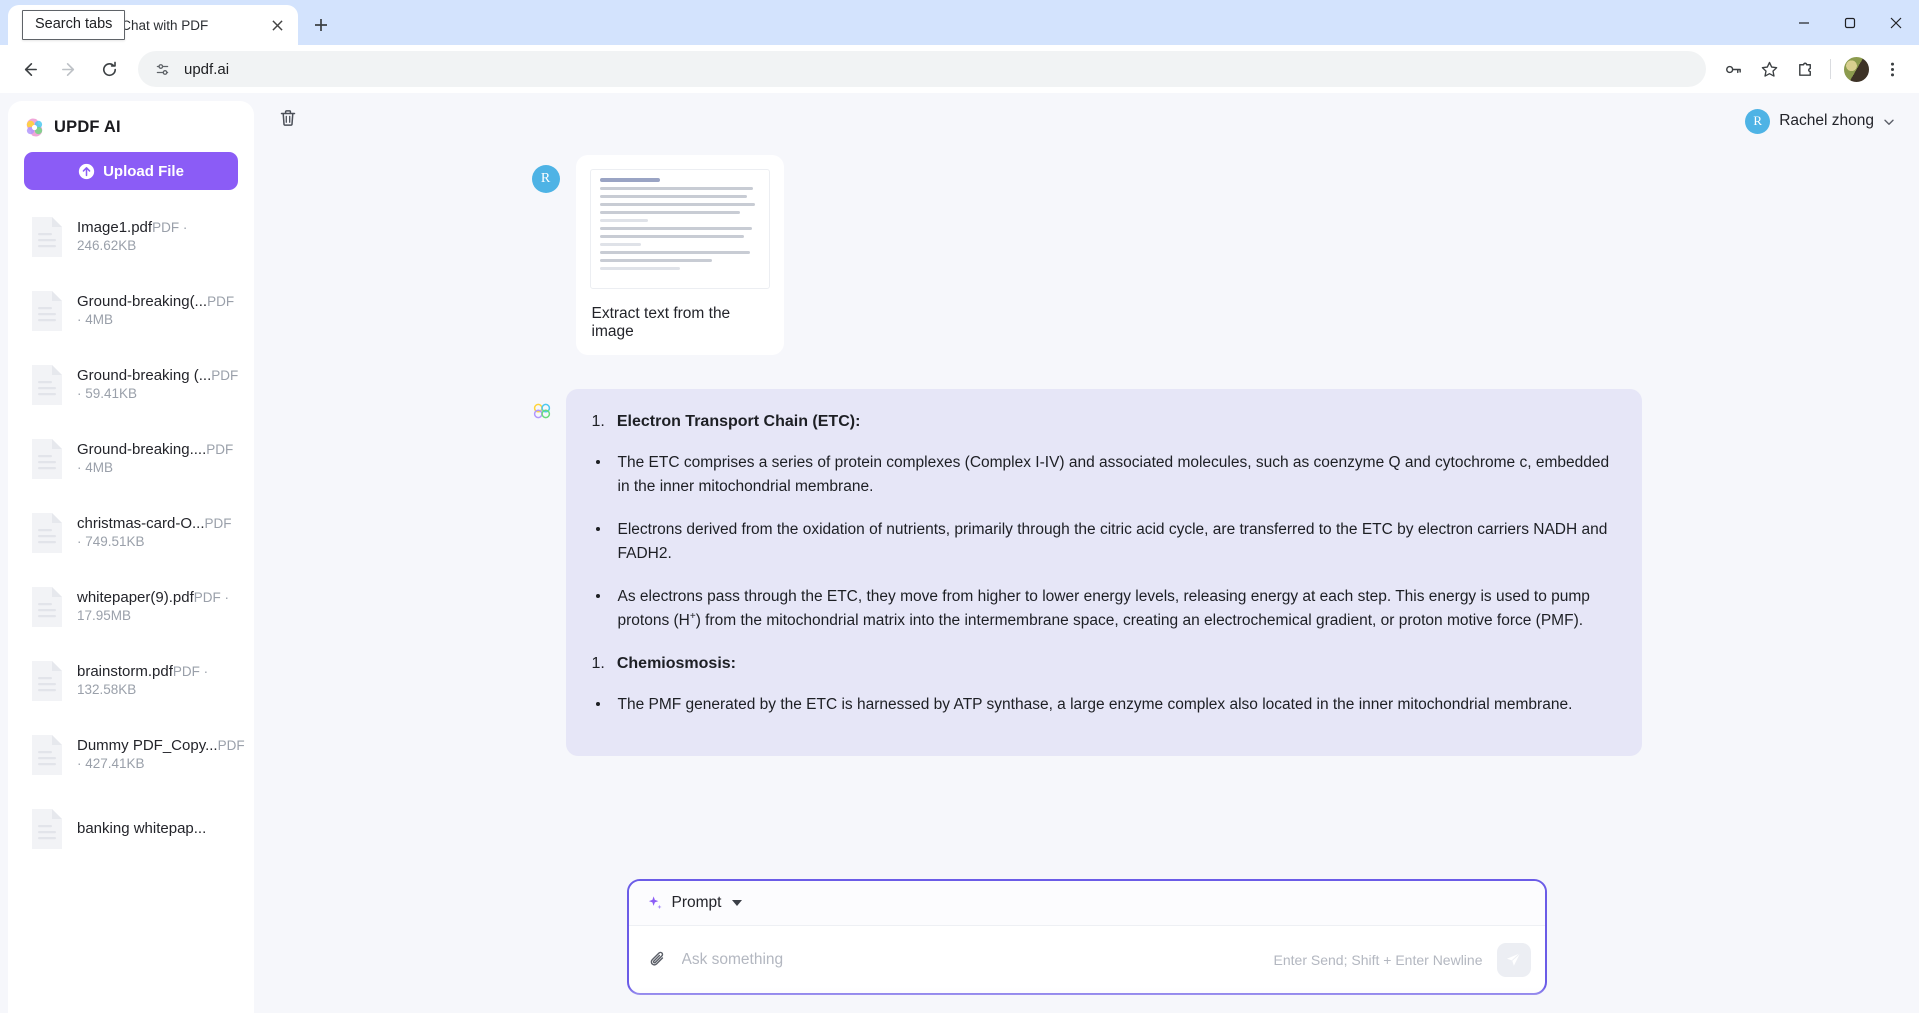 The image size is (1919, 1013). What do you see at coordinates (1804, 22) in the screenshot?
I see `minimize-icon` at bounding box center [1804, 22].